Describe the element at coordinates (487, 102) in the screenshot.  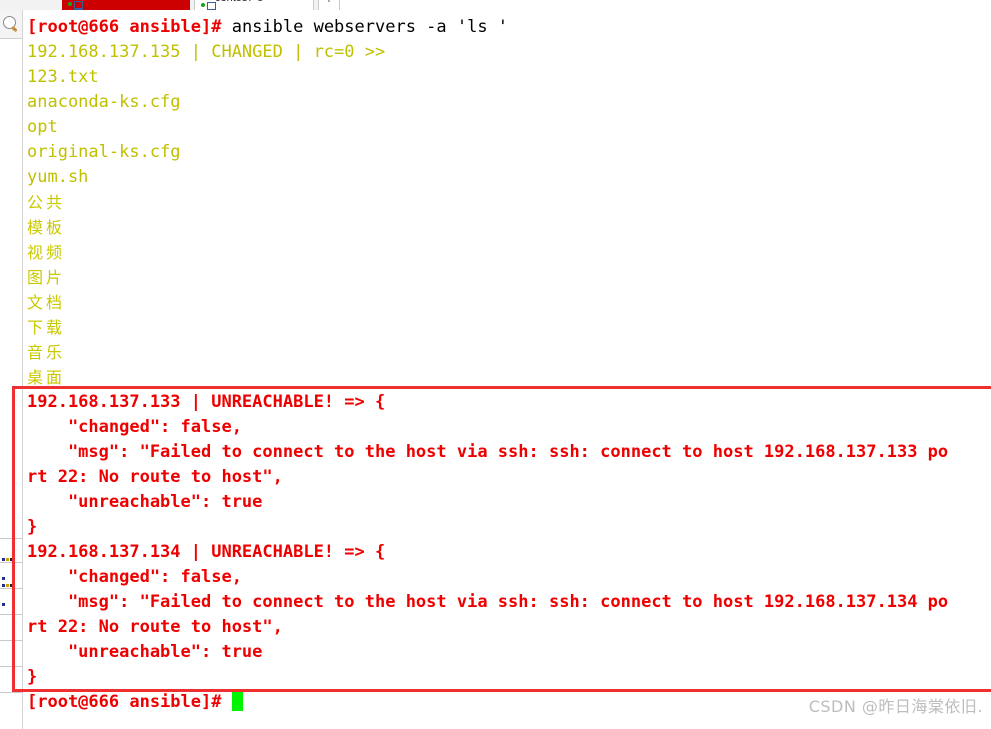
I see `terminal-line: anaconda-ks.cfg` at that location.